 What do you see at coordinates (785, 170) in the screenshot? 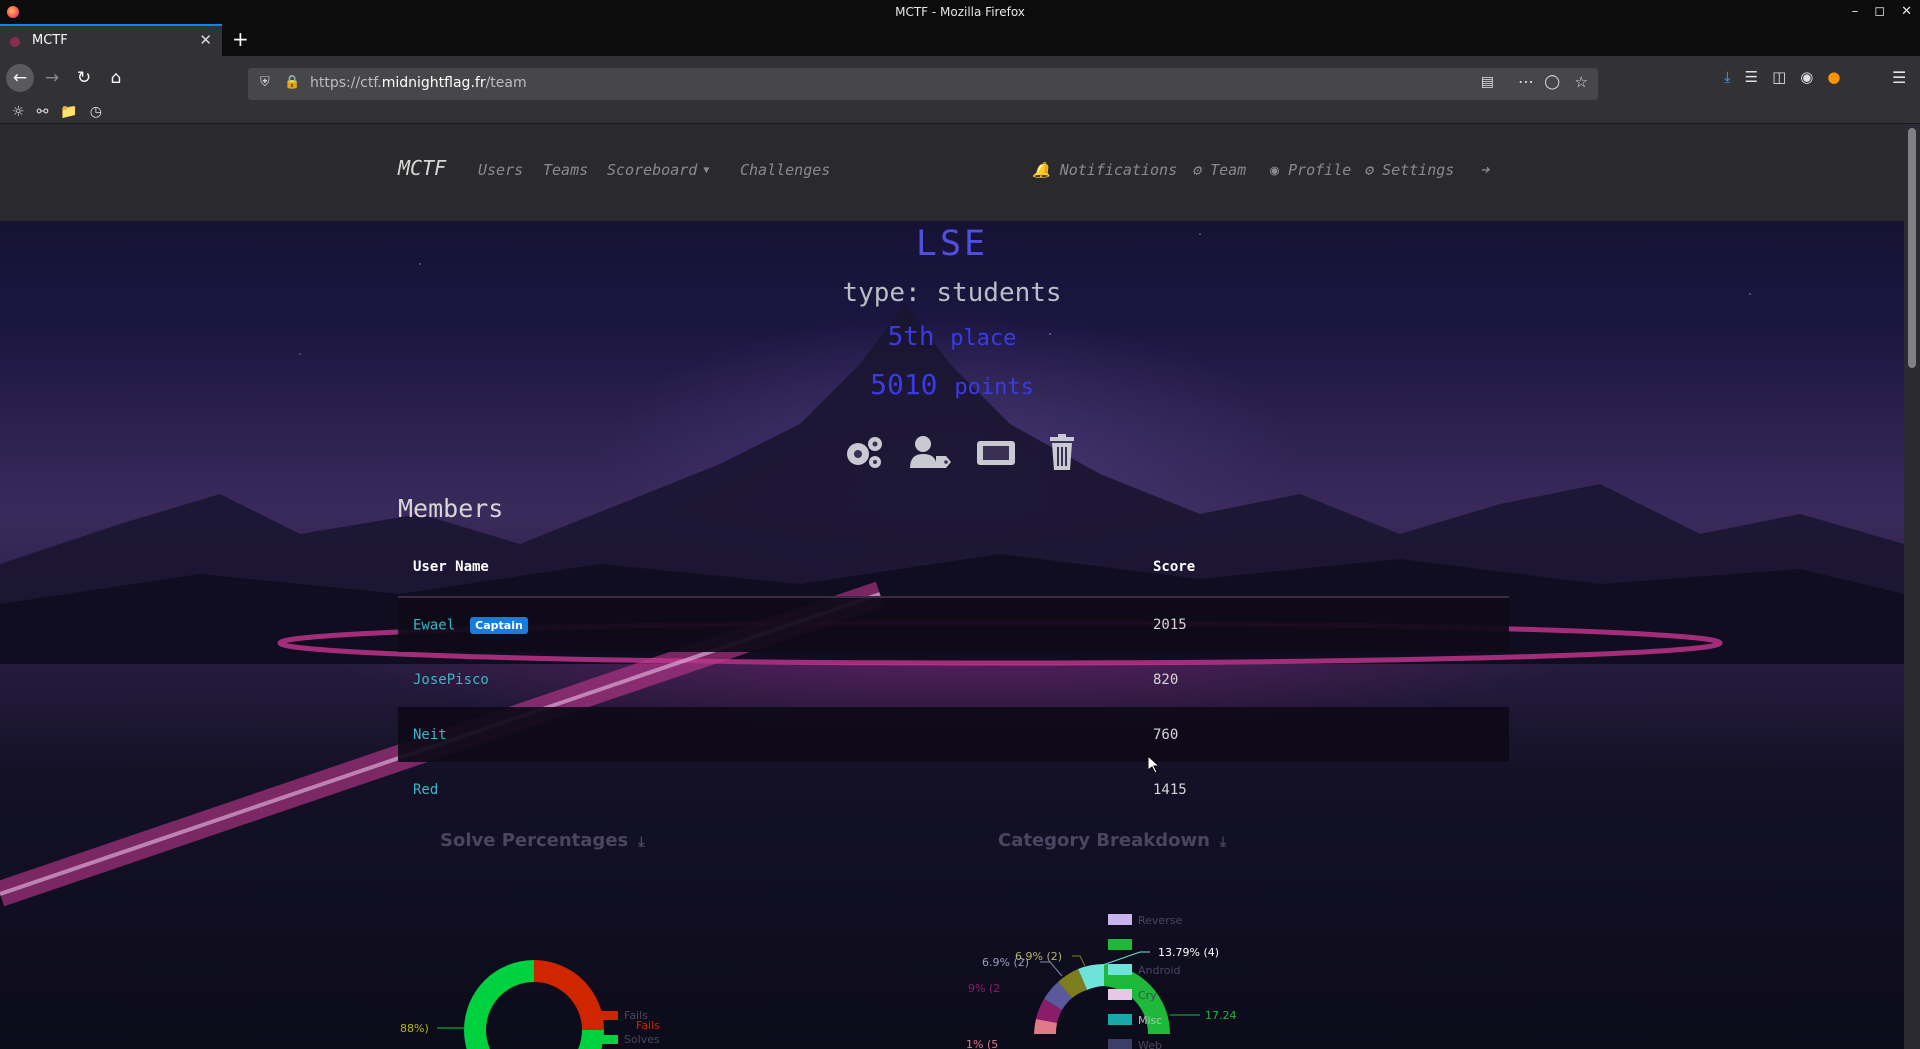
I see `nav-challenges: Challenges` at bounding box center [785, 170].